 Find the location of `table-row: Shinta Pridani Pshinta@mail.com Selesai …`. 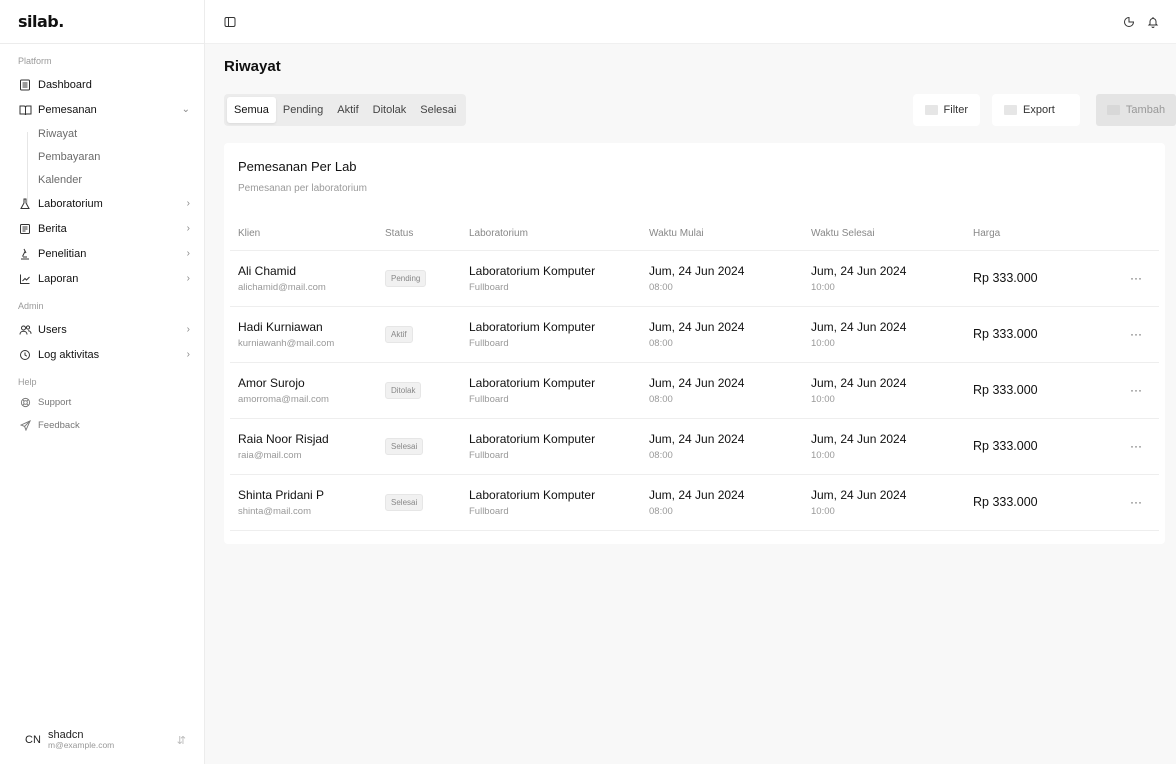

table-row: Shinta Pridani Pshinta@mail.com Selesai … is located at coordinates (694, 502).